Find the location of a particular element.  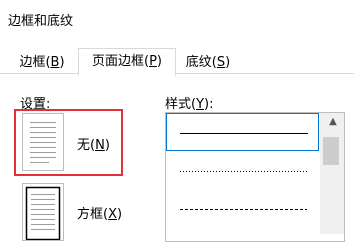

tab-borders: 边框(B) is located at coordinates (42, 63).